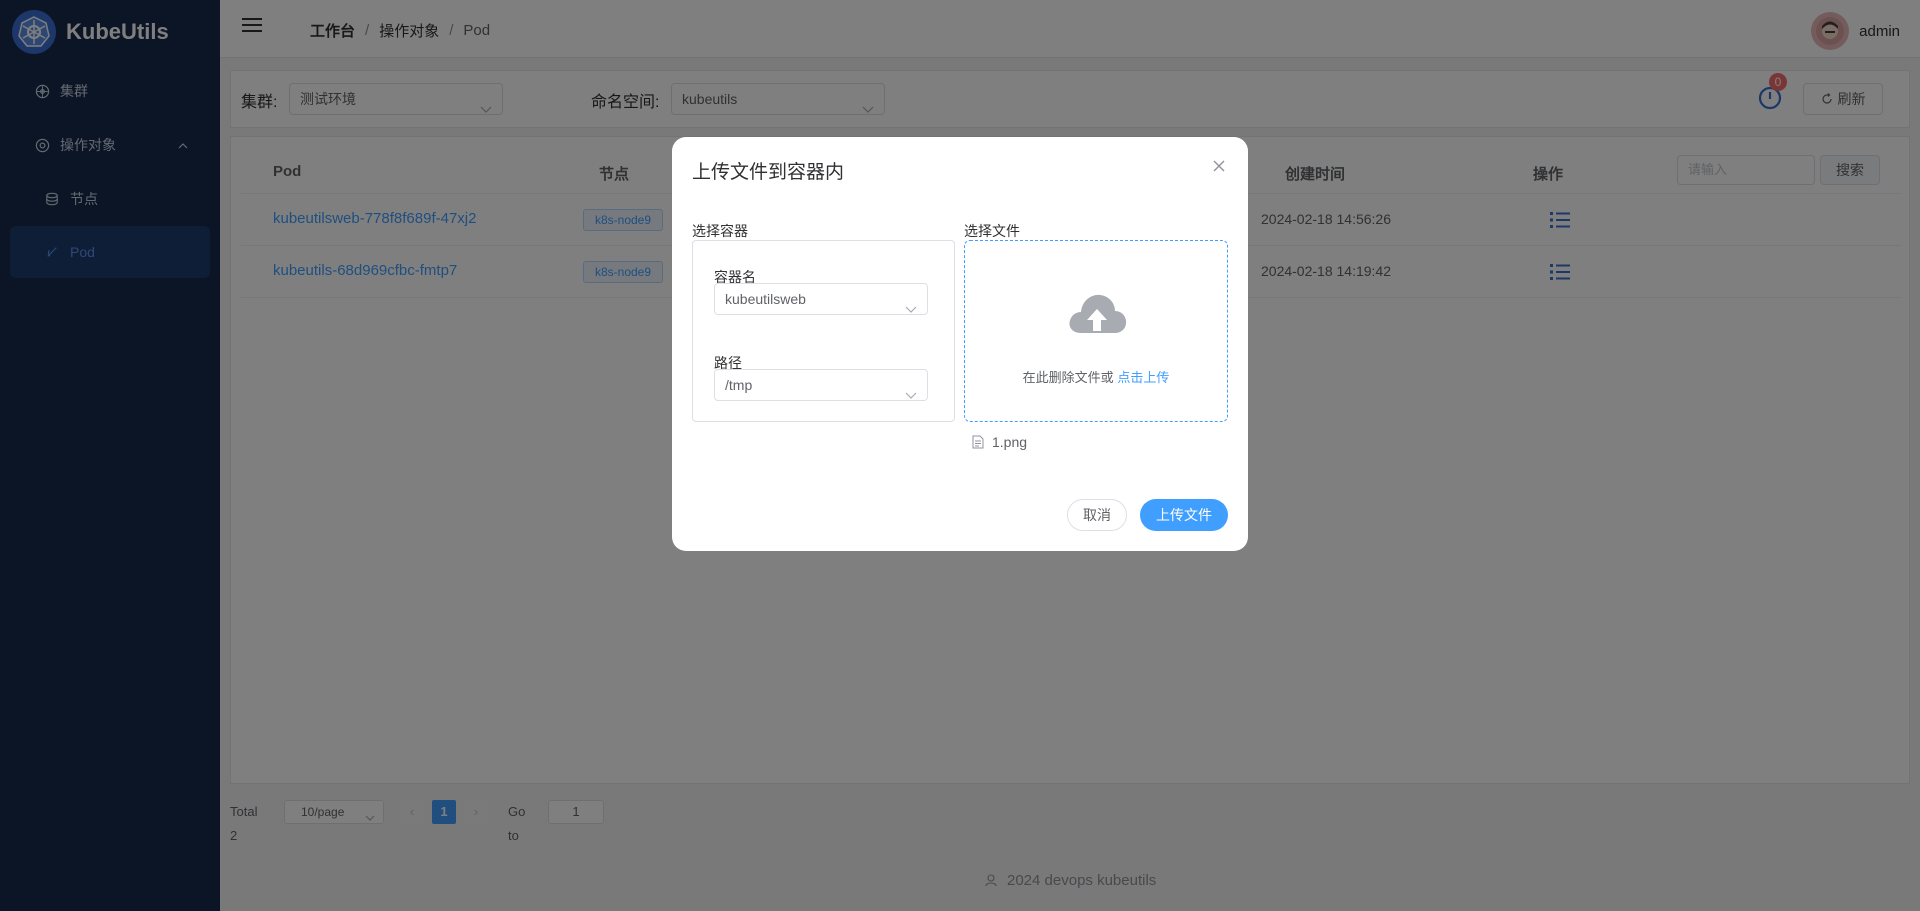  I want to click on select-container-label: 选择容器, so click(720, 231).